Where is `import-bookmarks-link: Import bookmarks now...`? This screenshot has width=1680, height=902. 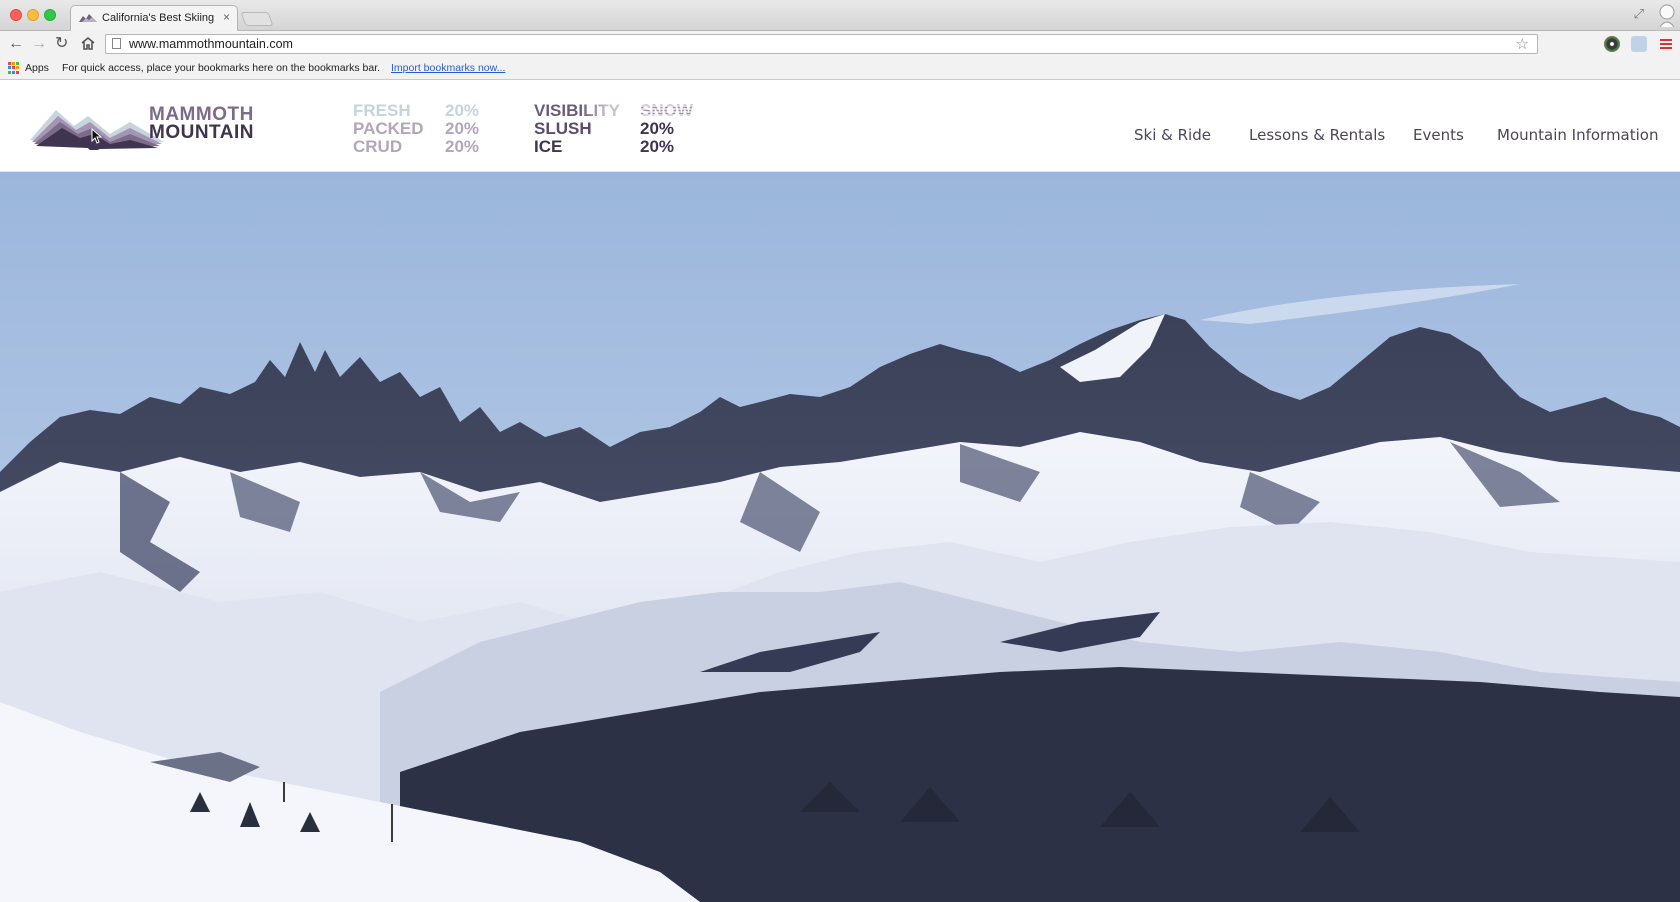 import-bookmarks-link: Import bookmarks now... is located at coordinates (448, 68).